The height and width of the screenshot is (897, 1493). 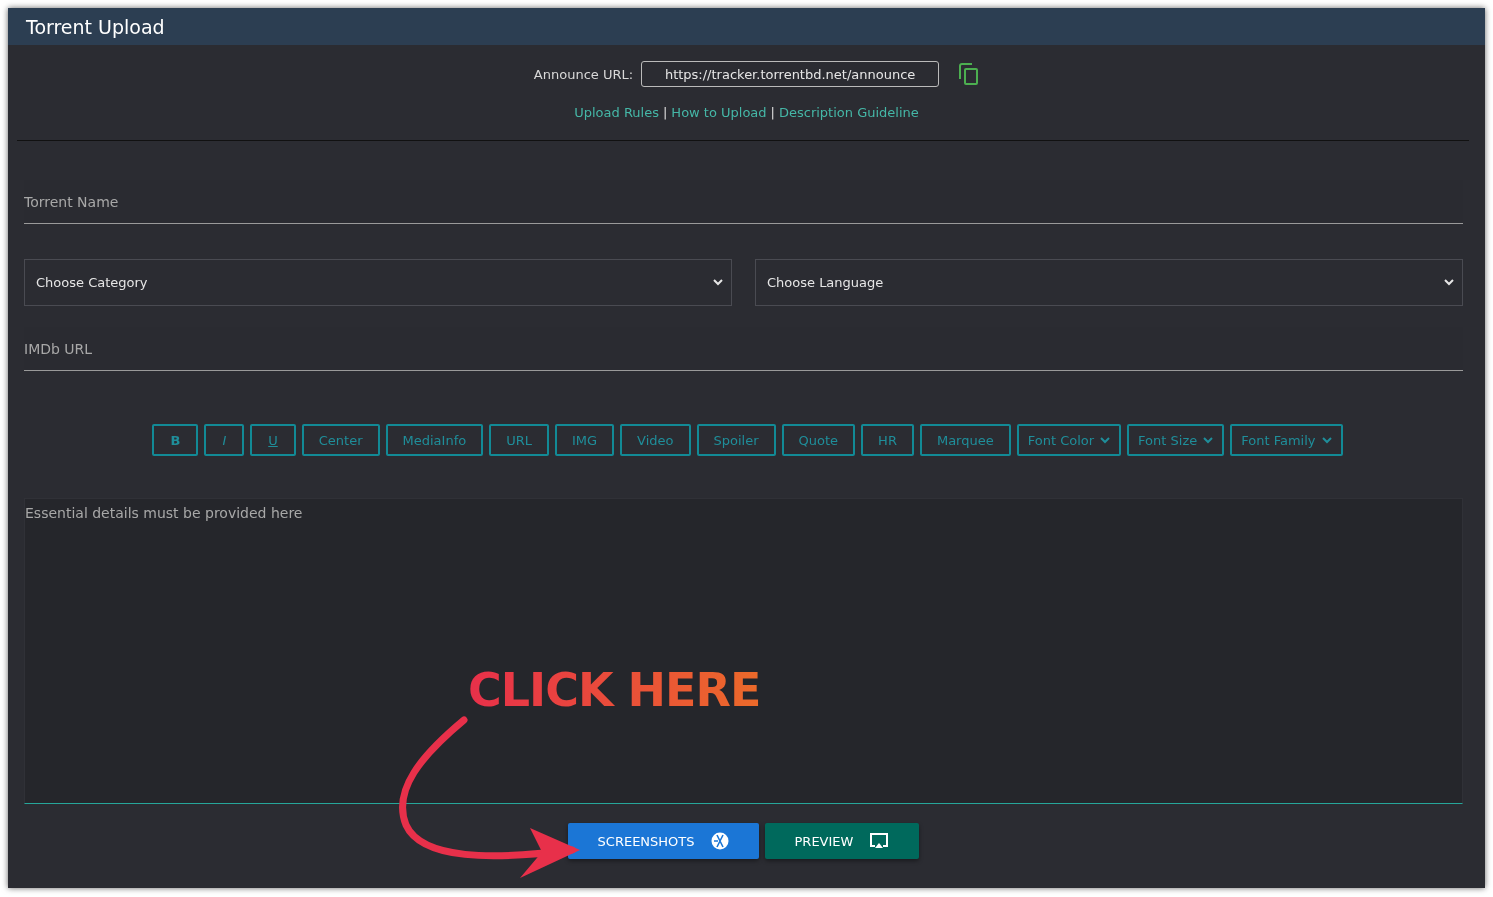 What do you see at coordinates (434, 440) in the screenshot?
I see `format-button: MediaInfo` at bounding box center [434, 440].